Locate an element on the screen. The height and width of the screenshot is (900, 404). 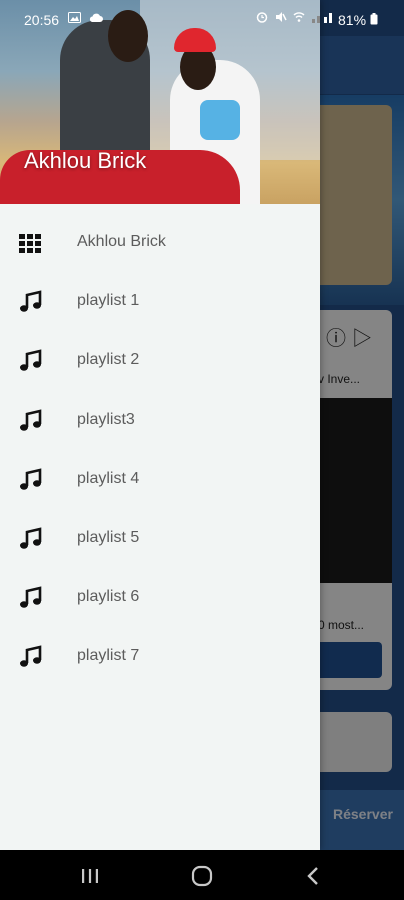
grid-icon is located at coordinates (30, 243).